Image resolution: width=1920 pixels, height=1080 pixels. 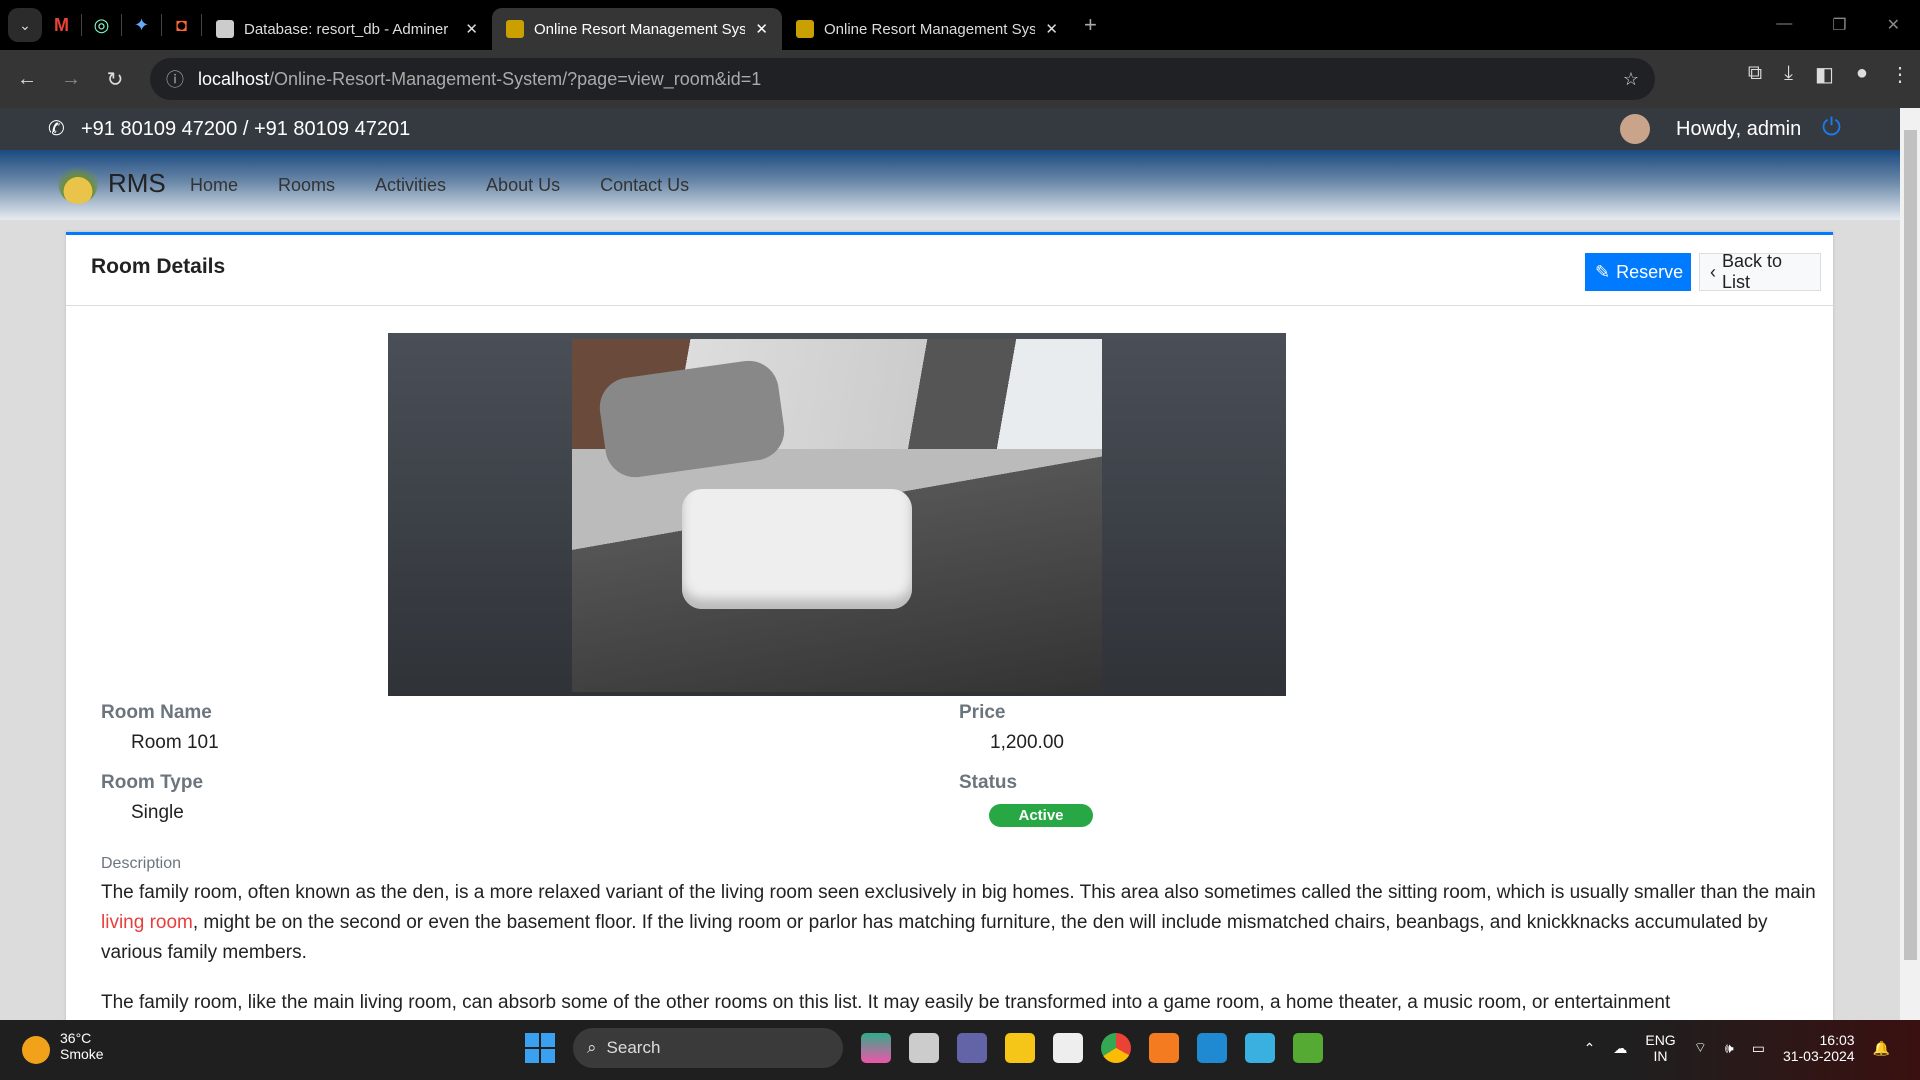 What do you see at coordinates (1041, 815) in the screenshot?
I see `status-badge: Active` at bounding box center [1041, 815].